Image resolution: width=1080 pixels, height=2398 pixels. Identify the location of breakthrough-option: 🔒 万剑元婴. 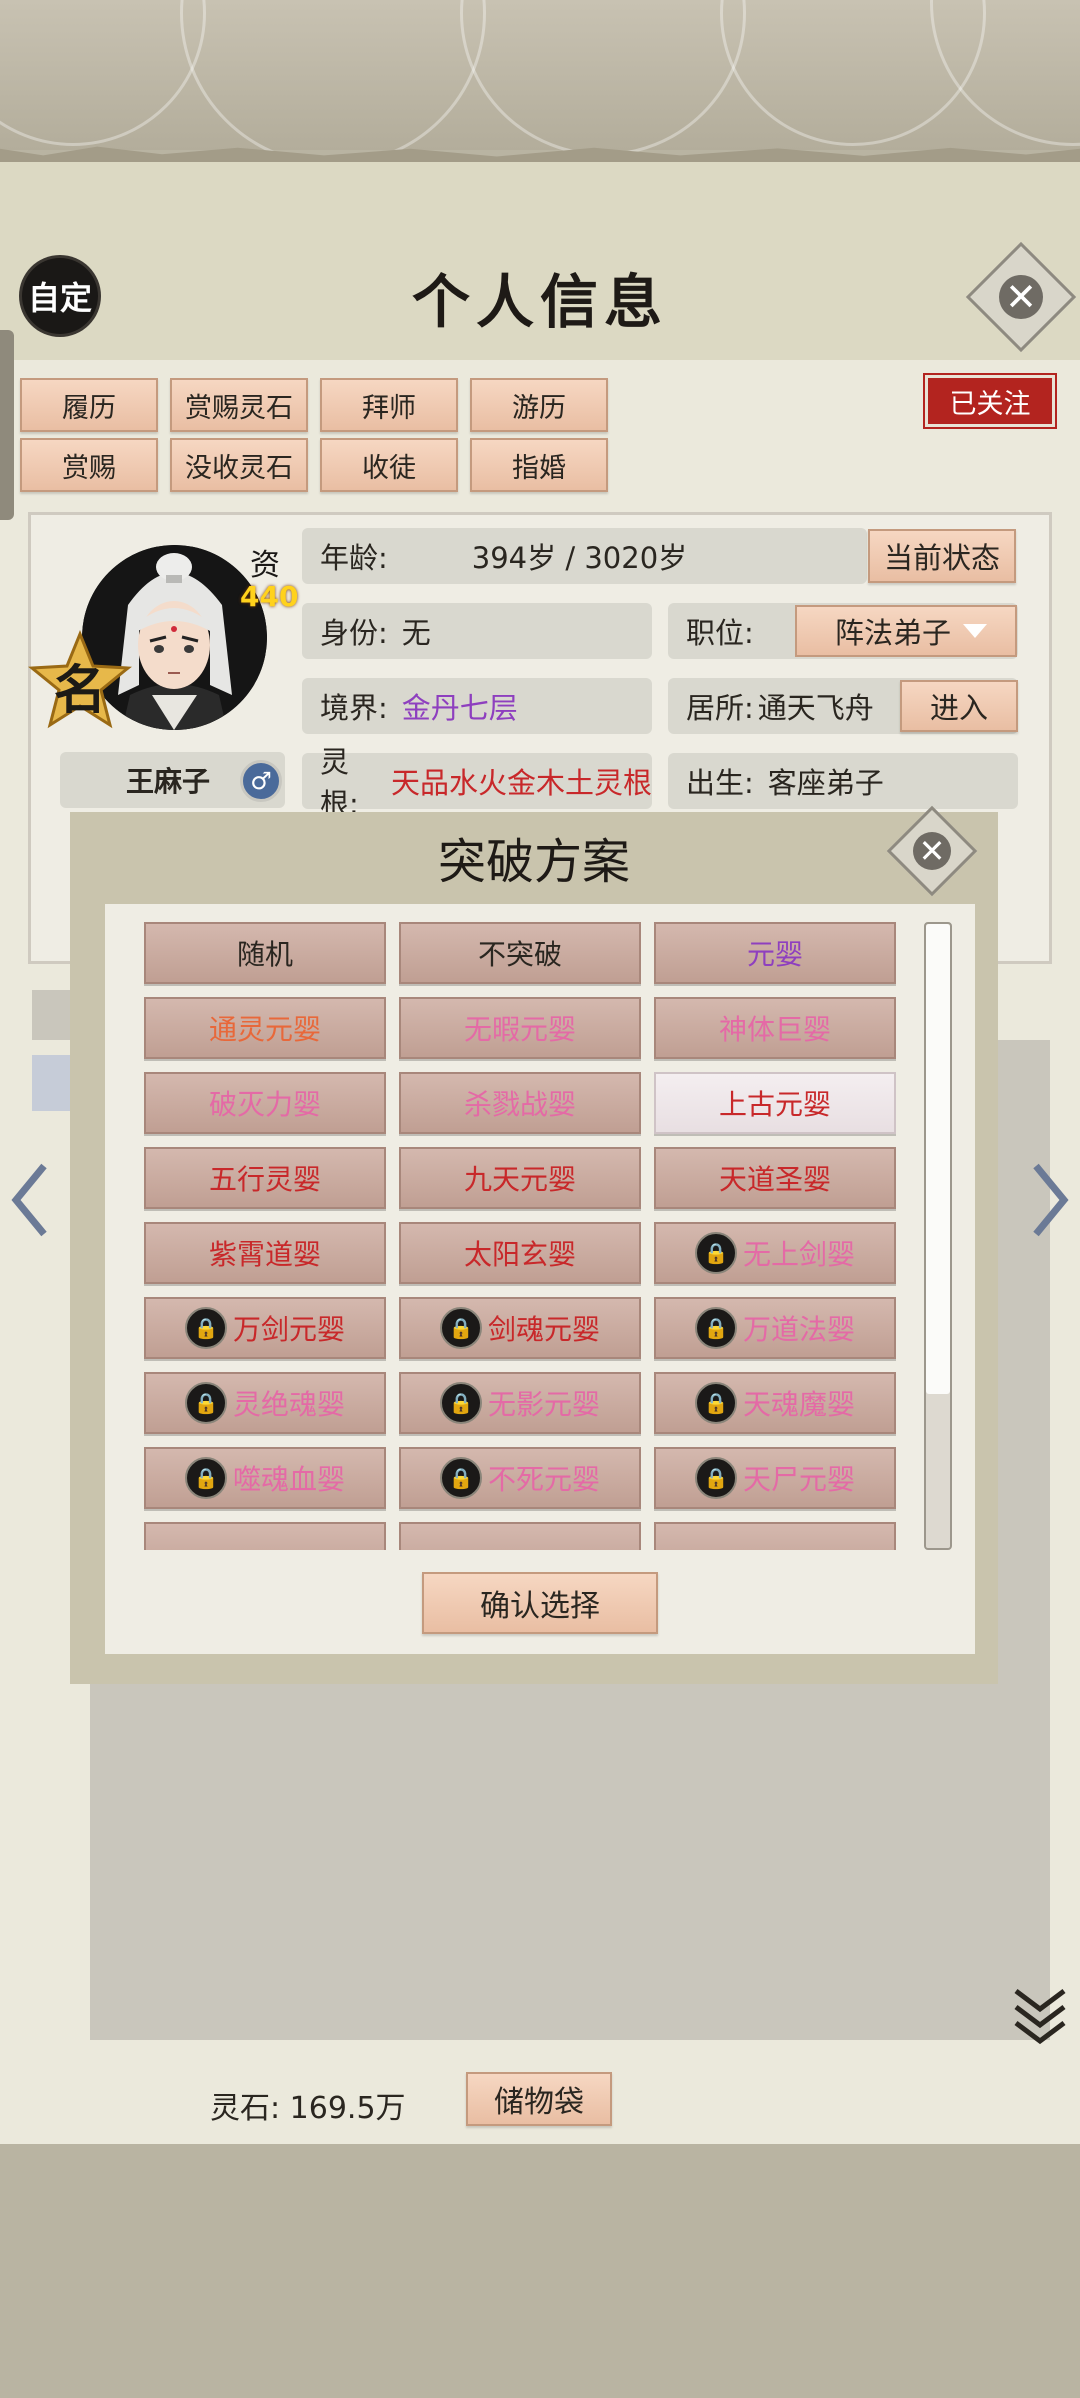
(265, 1328).